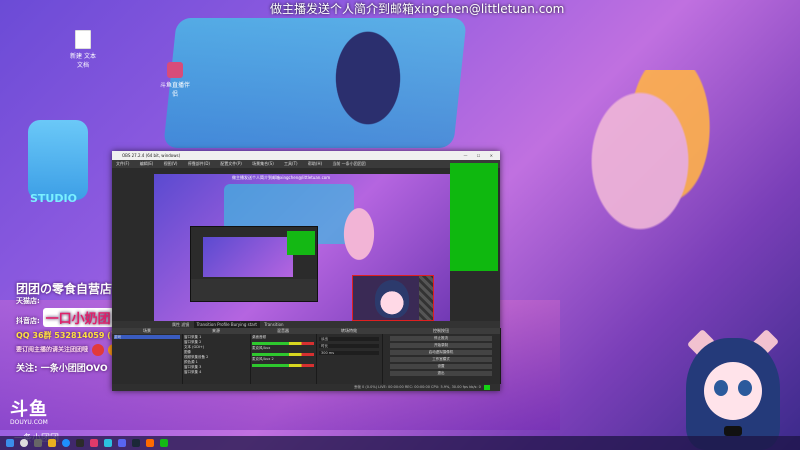 This screenshot has height=450, width=800. I want to click on source-item: 颜色源 1, so click(216, 362).